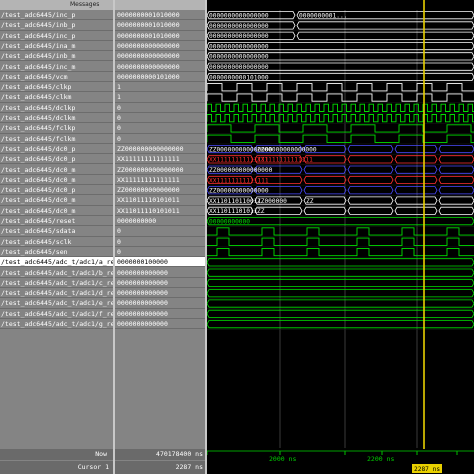  I want to click on signal-name-row: /test_adc6445/adc_t/adc1/c_reg, so click(56, 283).